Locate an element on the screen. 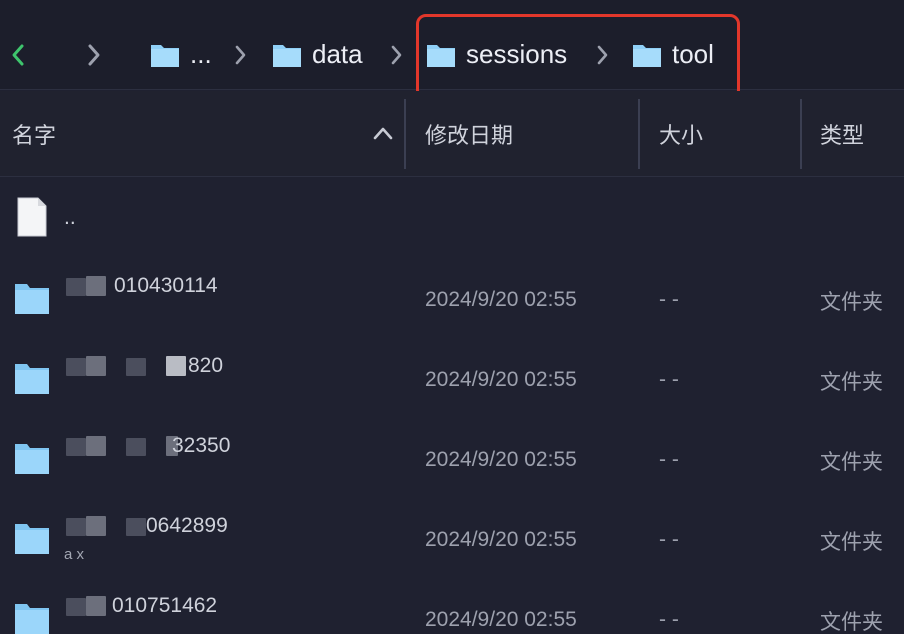  file-name: 010430114 is located at coordinates (166, 285).